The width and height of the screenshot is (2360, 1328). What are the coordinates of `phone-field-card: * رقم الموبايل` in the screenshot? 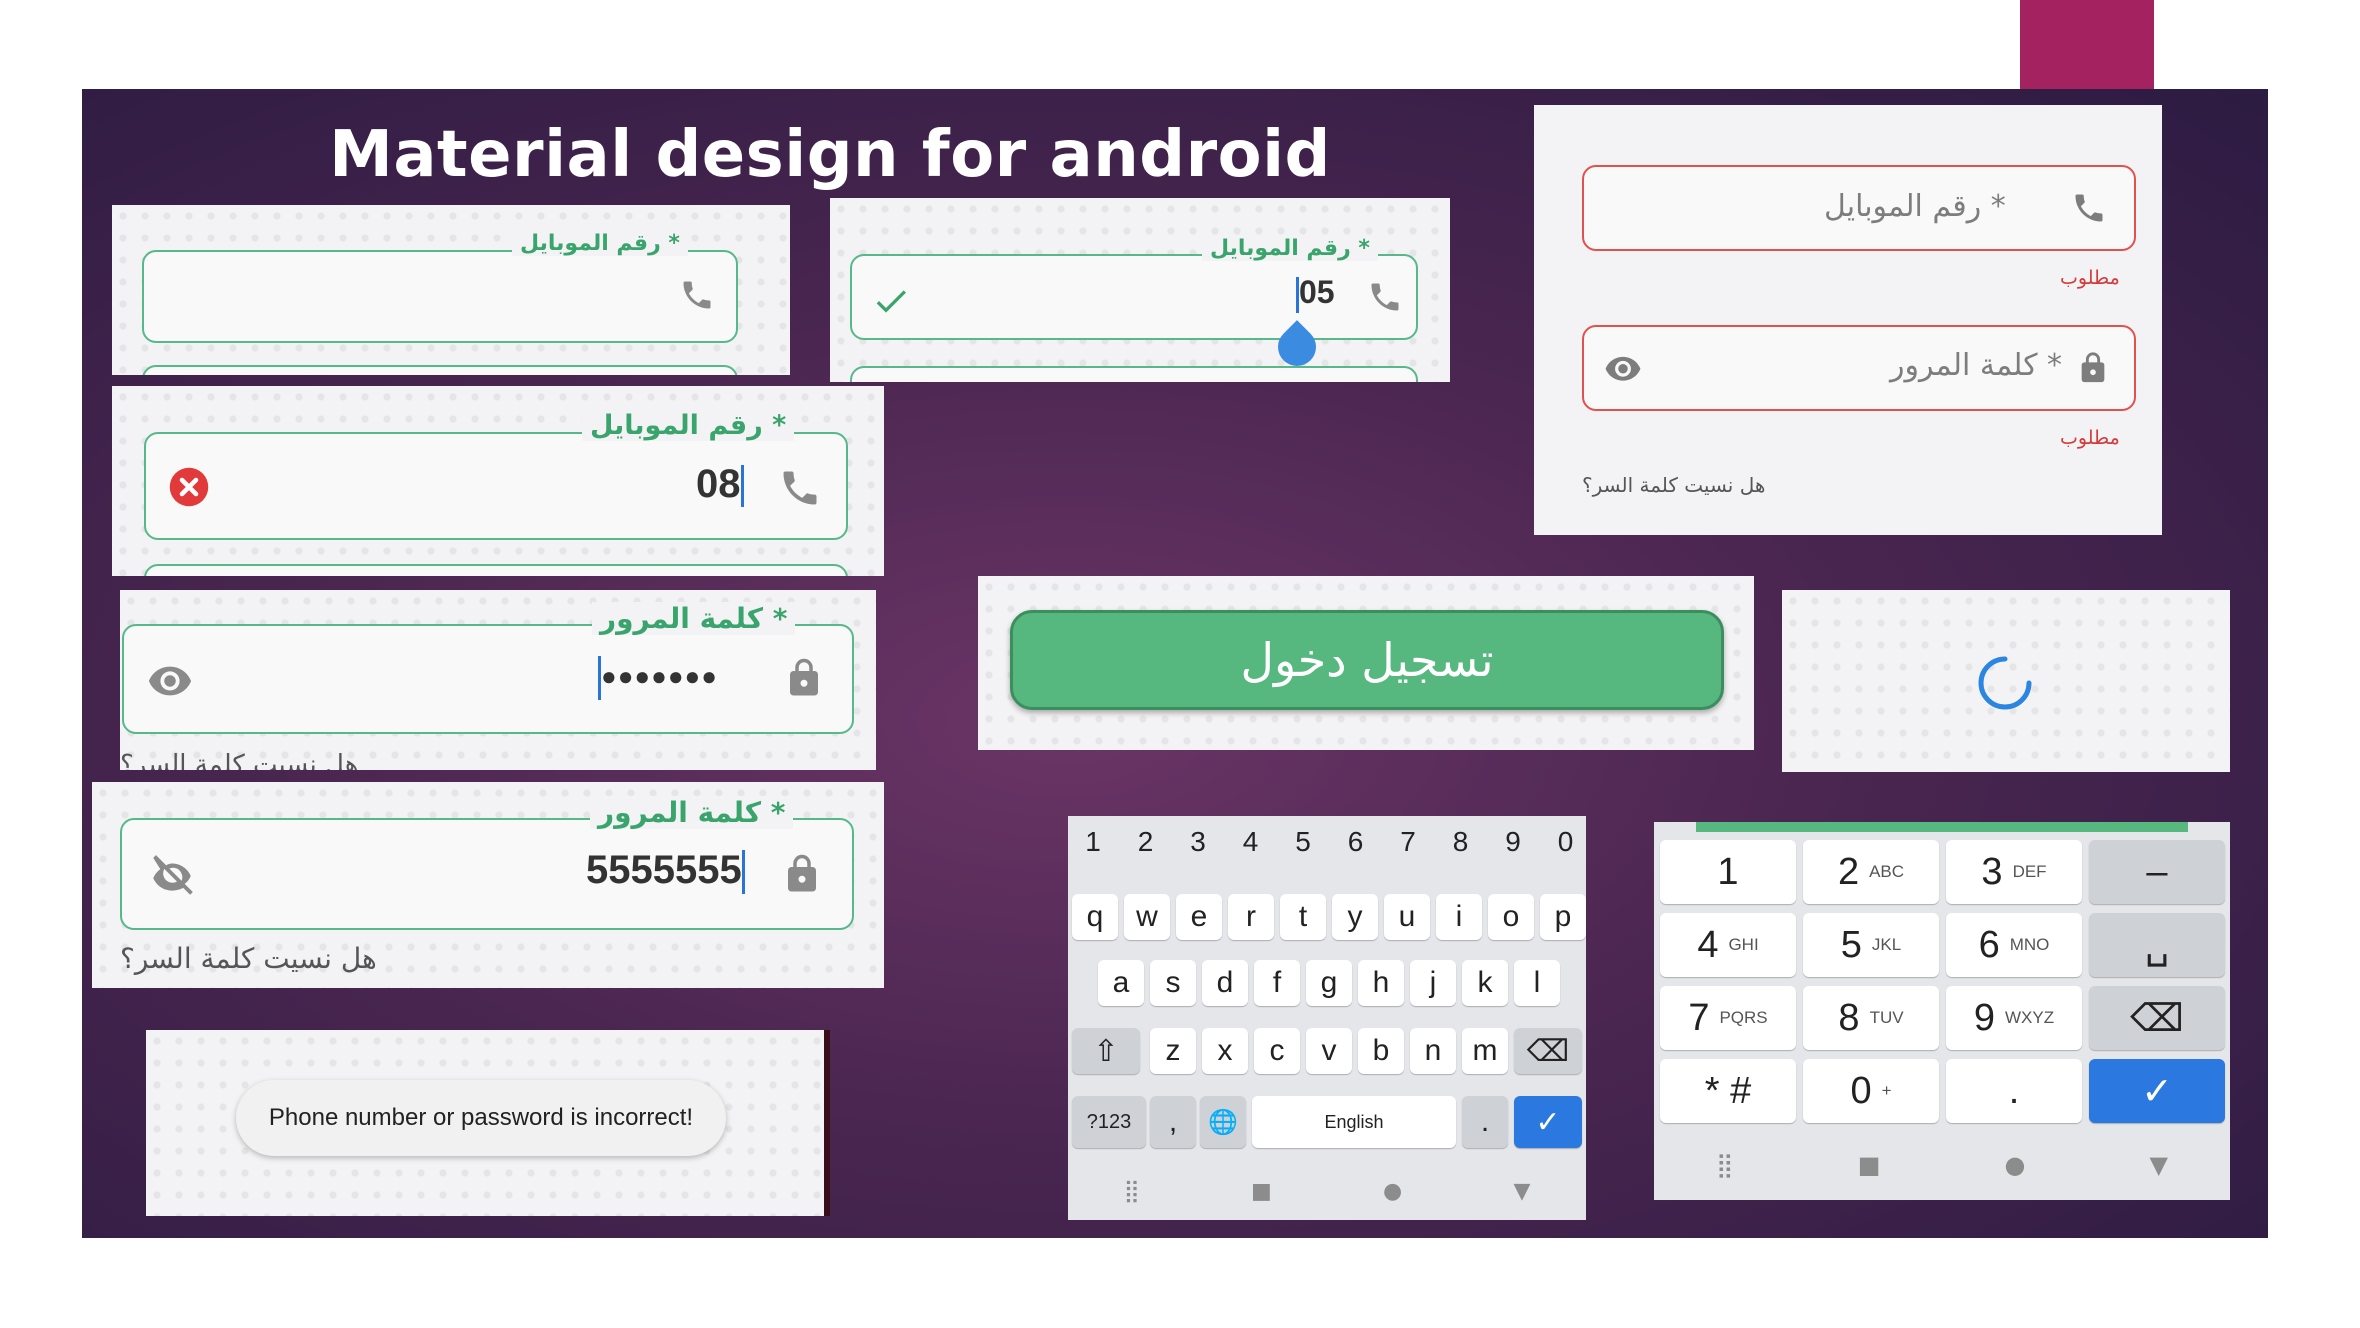 It's located at (451, 290).